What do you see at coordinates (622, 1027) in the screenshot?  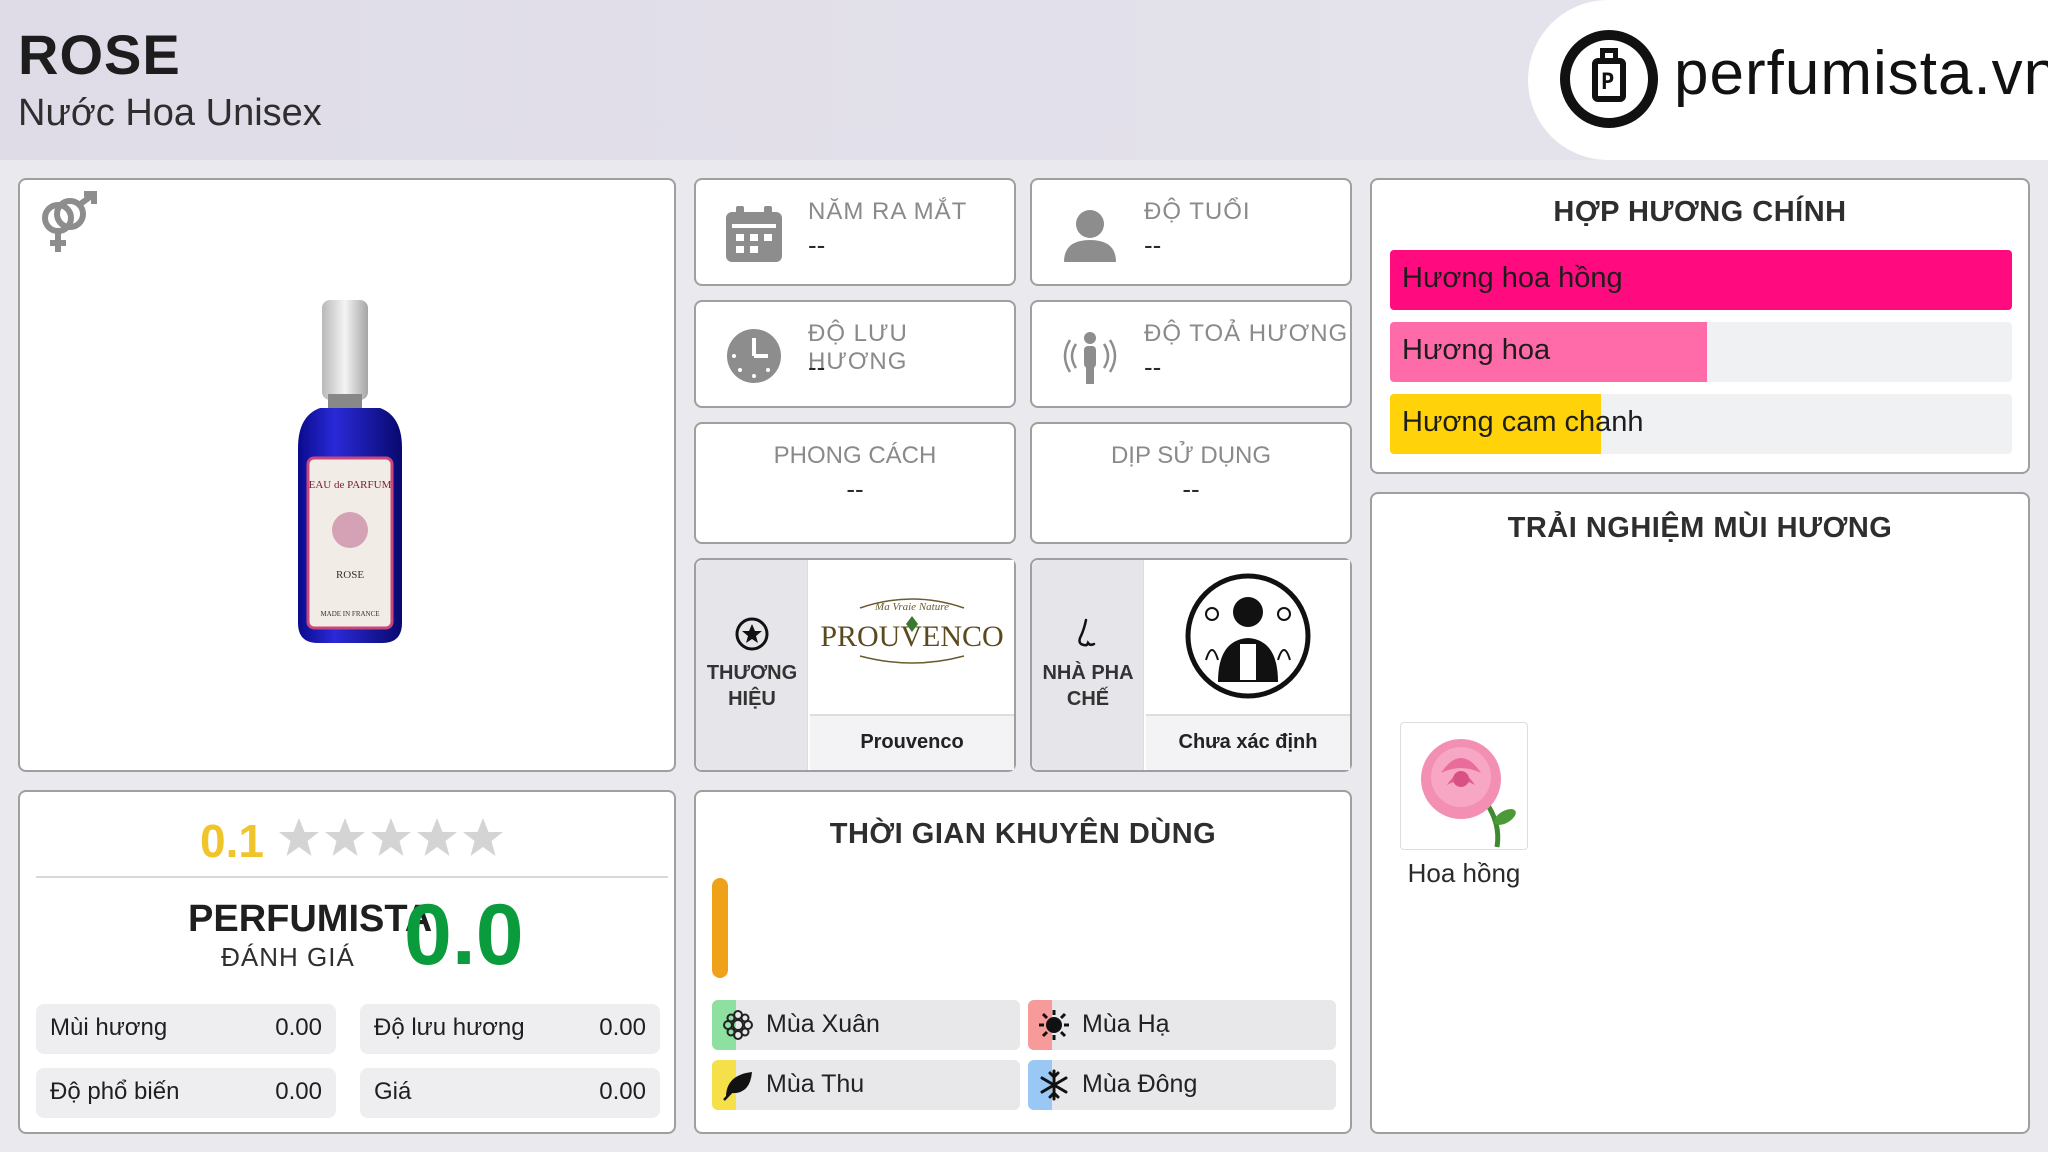 I see `score-longevity-value: 0.00` at bounding box center [622, 1027].